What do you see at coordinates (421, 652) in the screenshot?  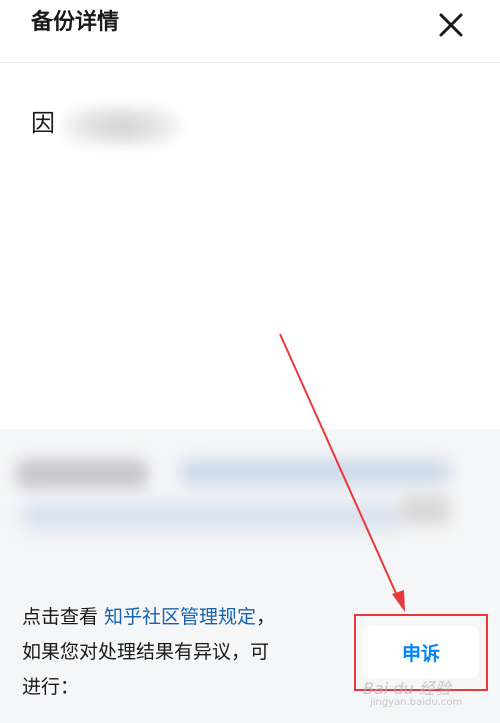 I see `appeal-button: 申诉` at bounding box center [421, 652].